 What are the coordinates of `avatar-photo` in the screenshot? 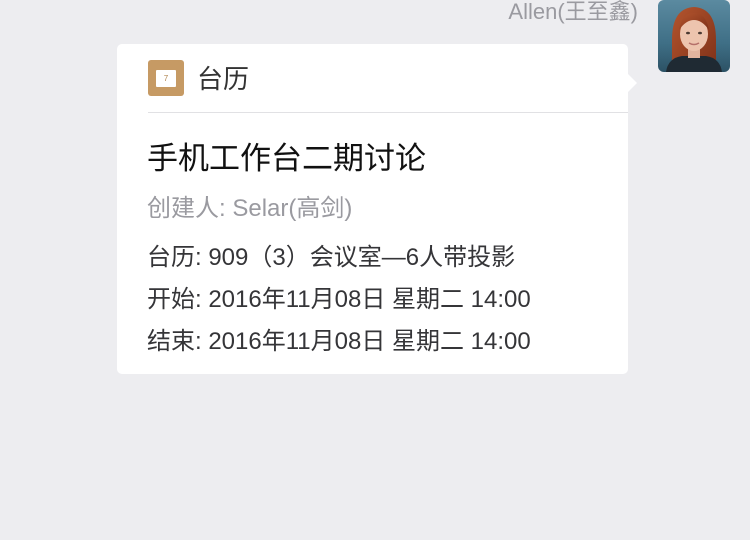 It's located at (694, 36).